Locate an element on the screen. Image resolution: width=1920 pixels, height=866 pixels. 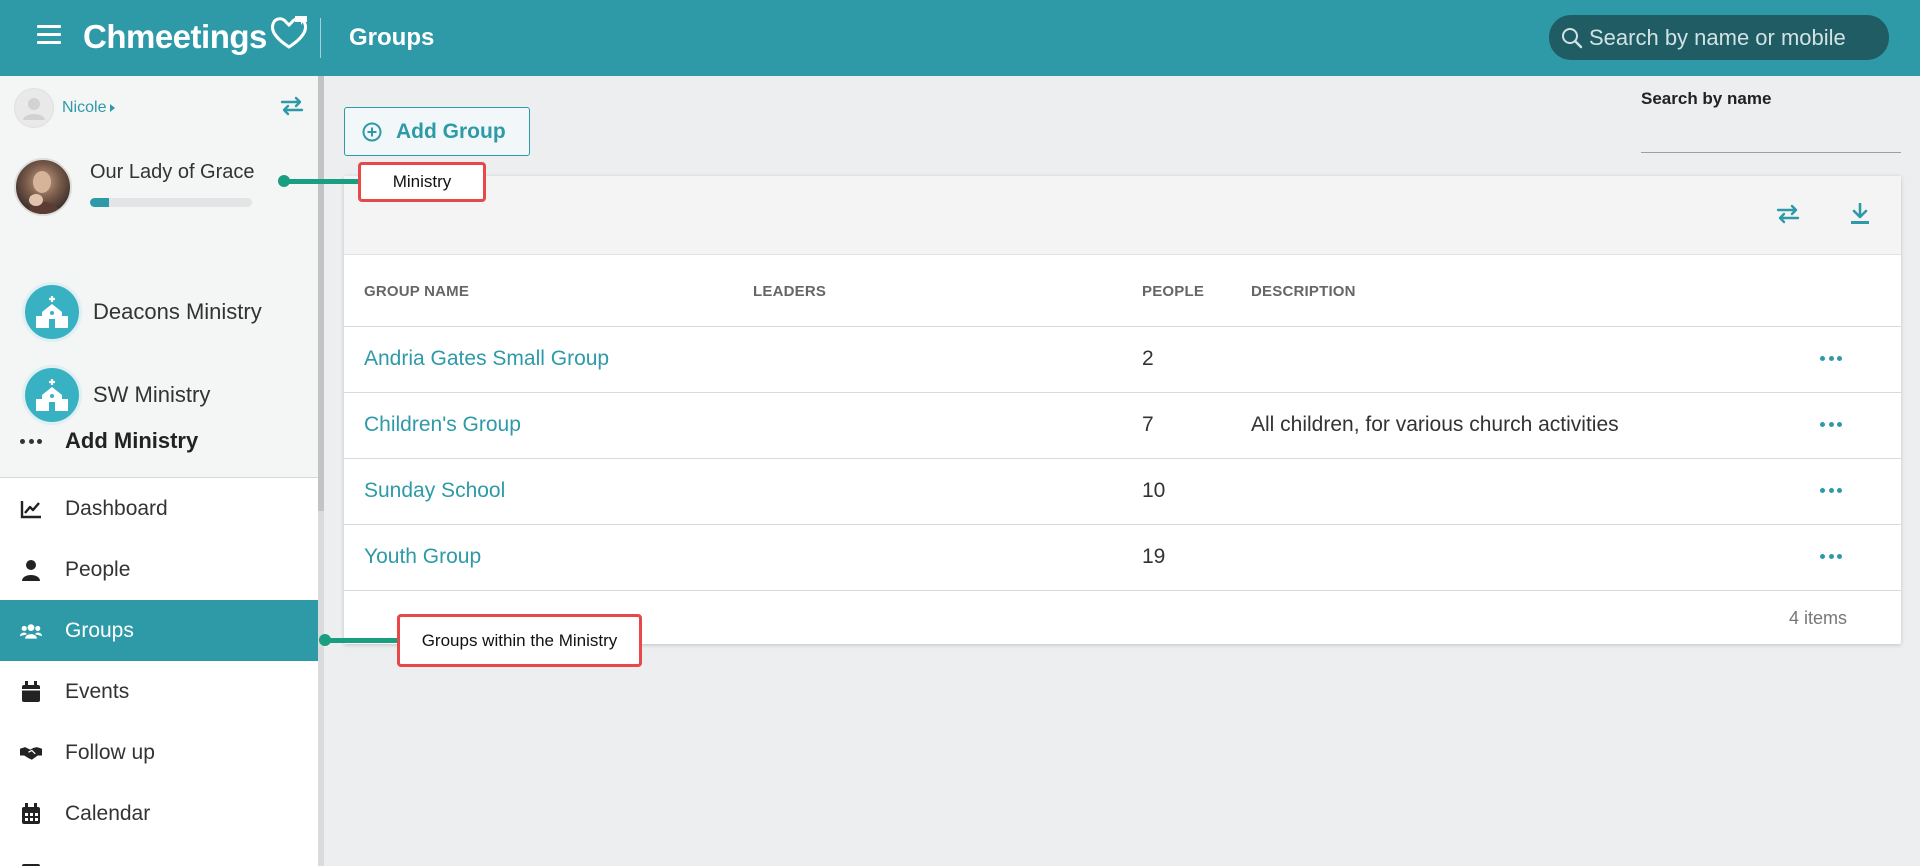
add-group-button: Add Group is located at coordinates (437, 131).